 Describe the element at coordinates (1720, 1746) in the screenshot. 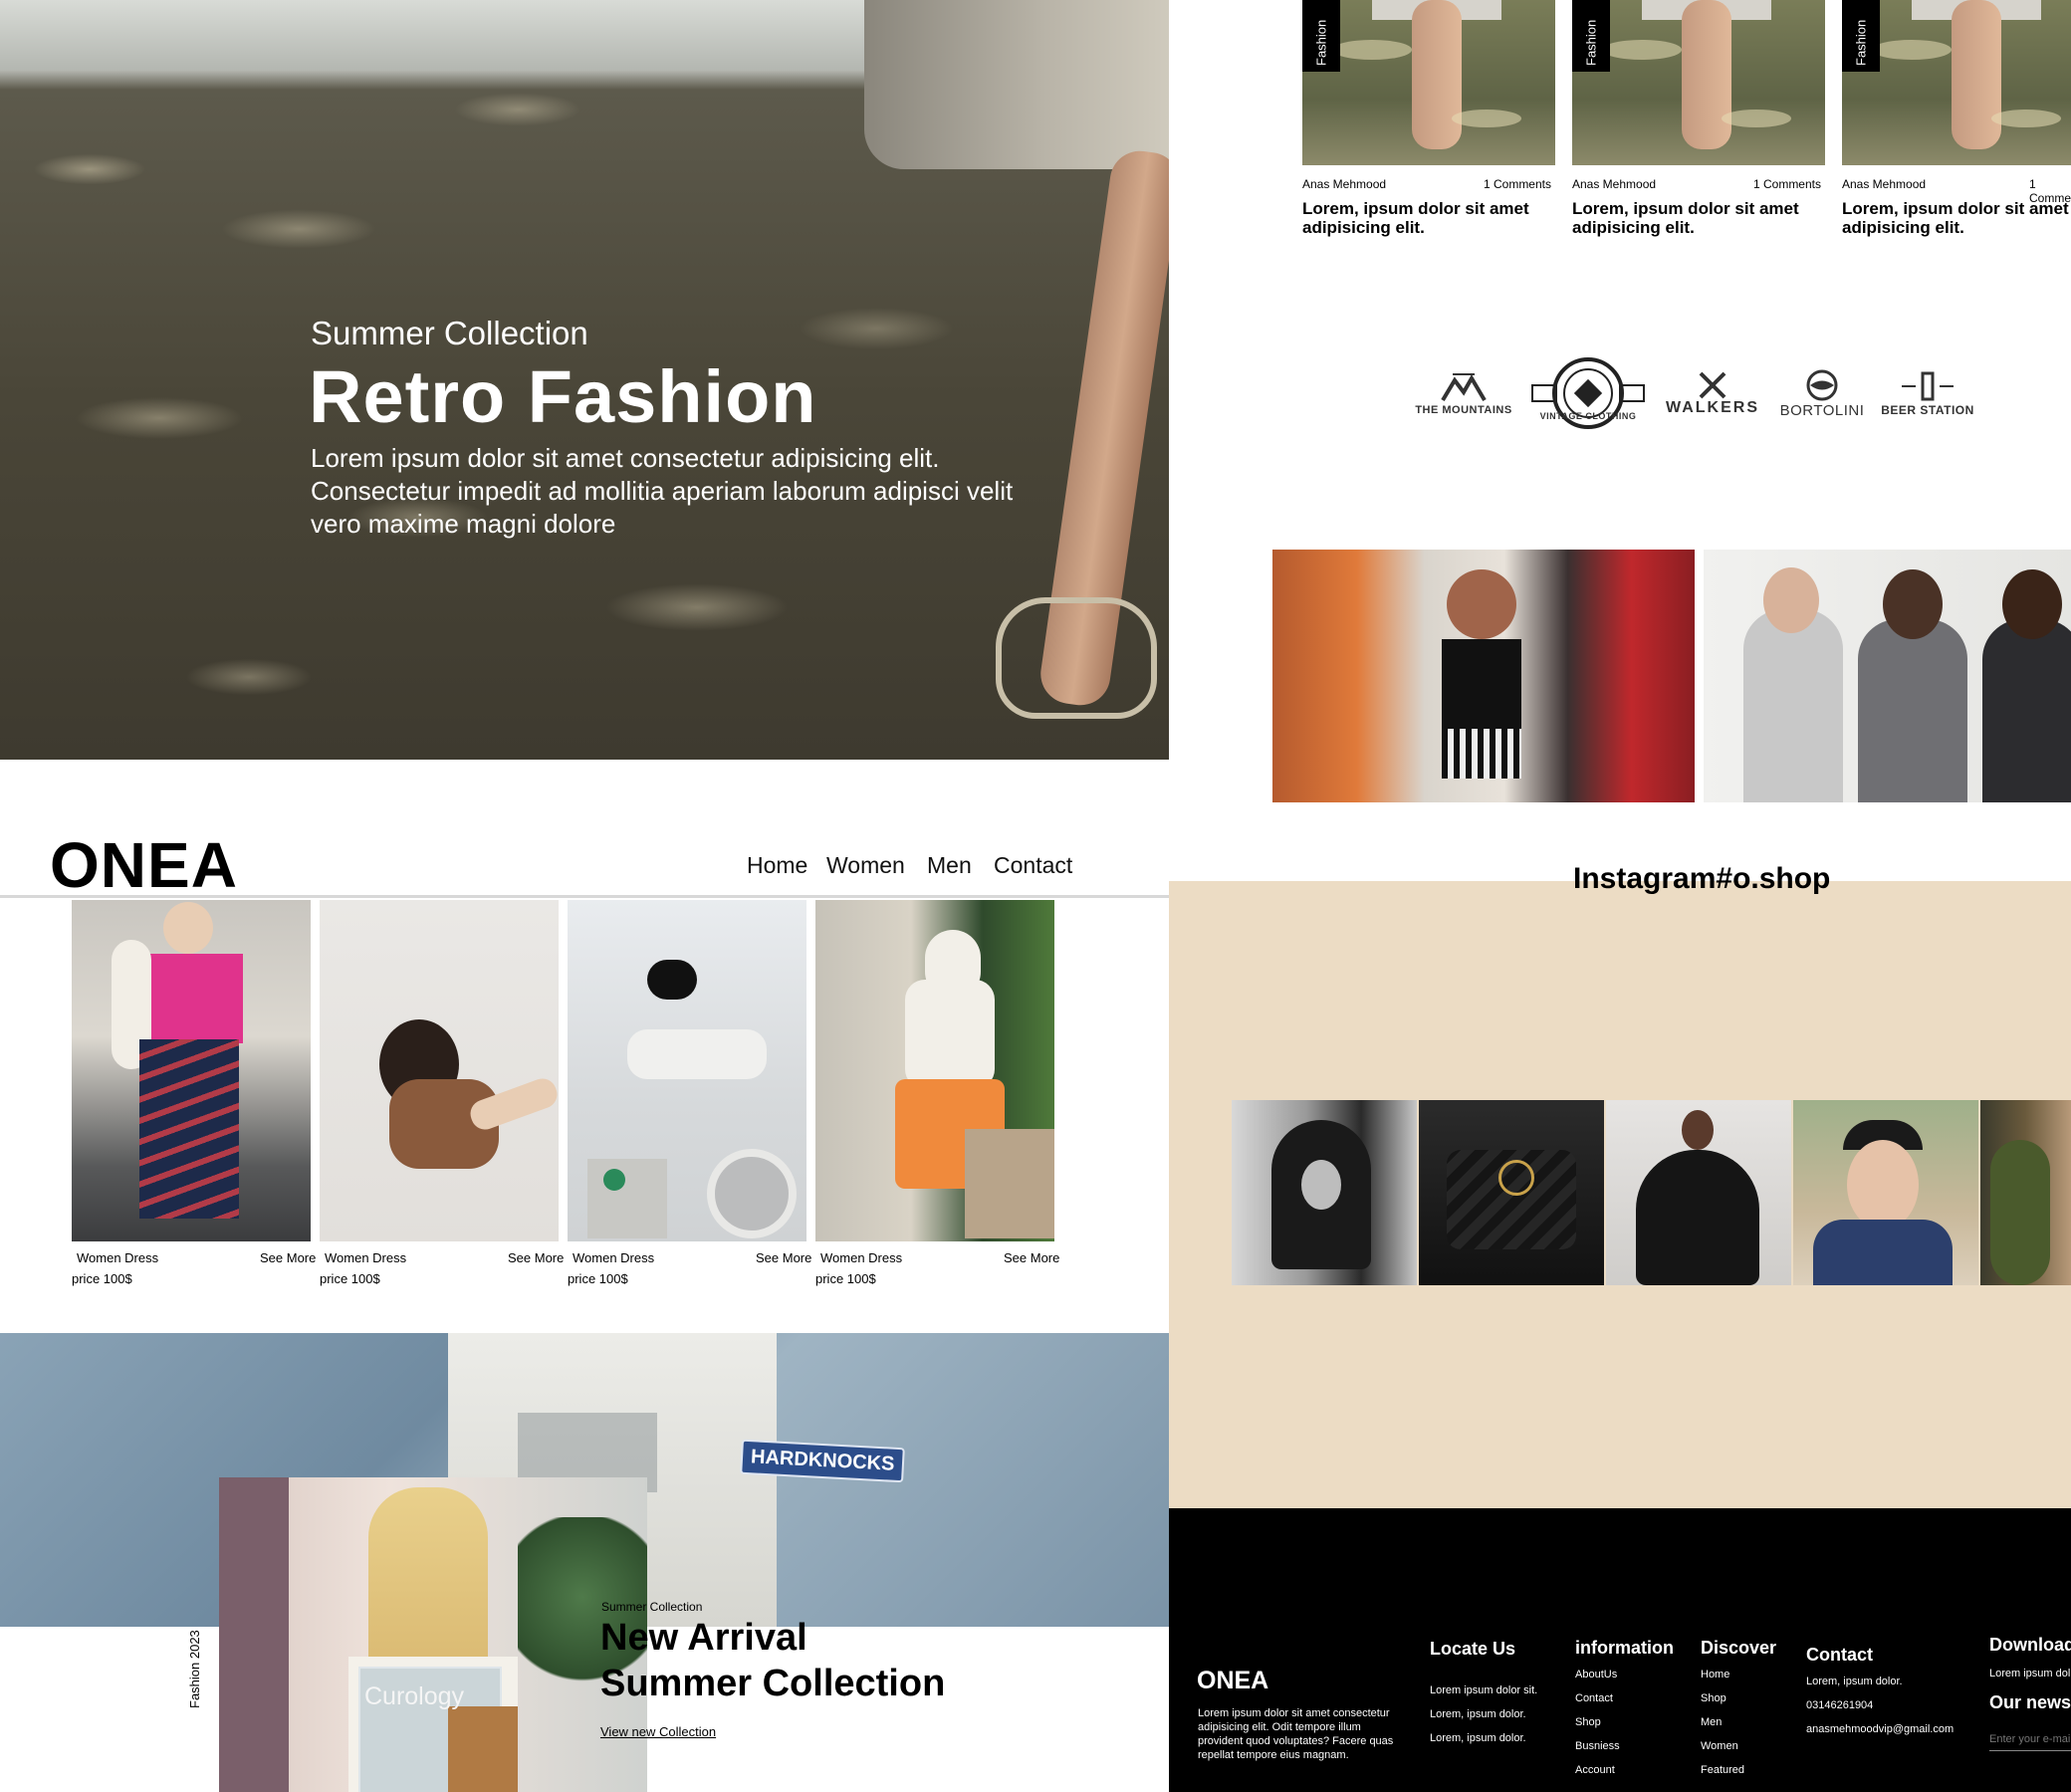

I see `footer-link-women: Women` at that location.